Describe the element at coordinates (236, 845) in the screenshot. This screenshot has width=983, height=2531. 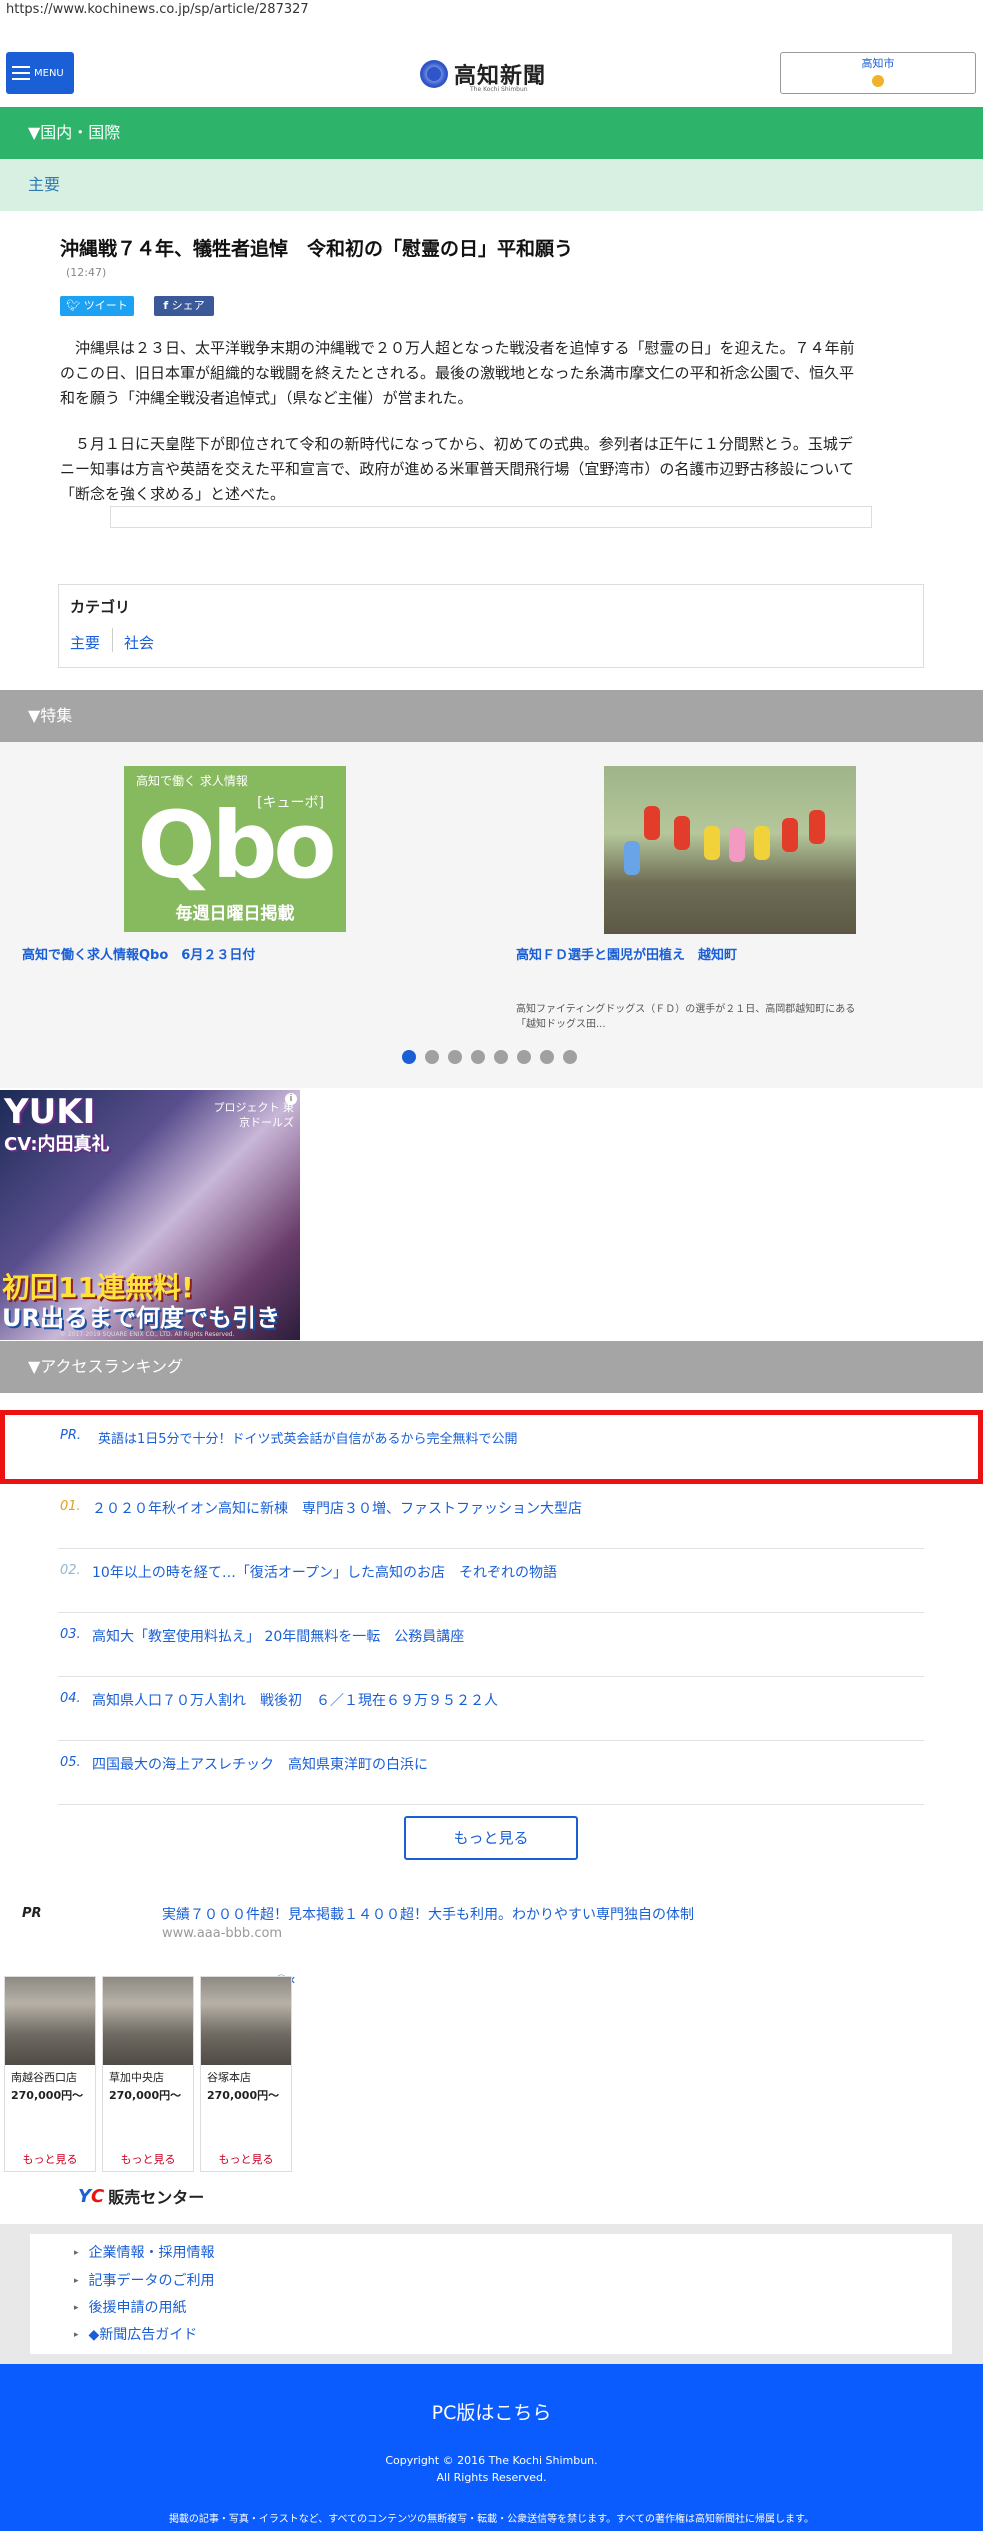
I see `qbo-logo: Qbo` at that location.